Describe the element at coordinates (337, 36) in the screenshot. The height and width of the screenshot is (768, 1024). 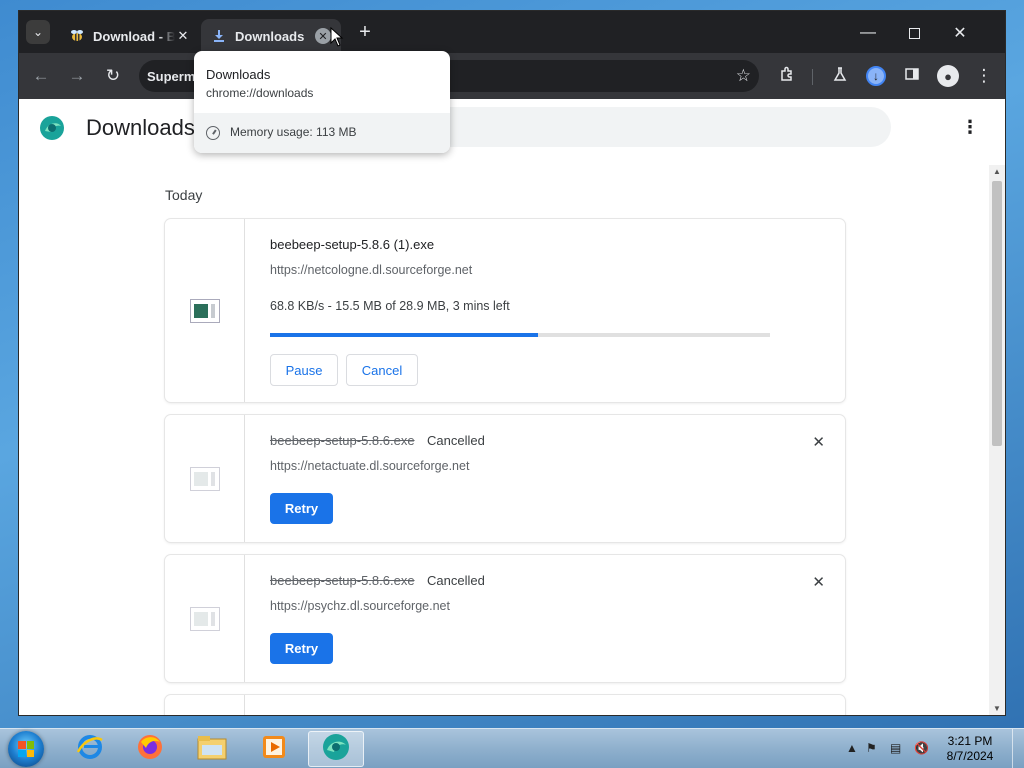
I see `mouse-cursor-icon` at that location.